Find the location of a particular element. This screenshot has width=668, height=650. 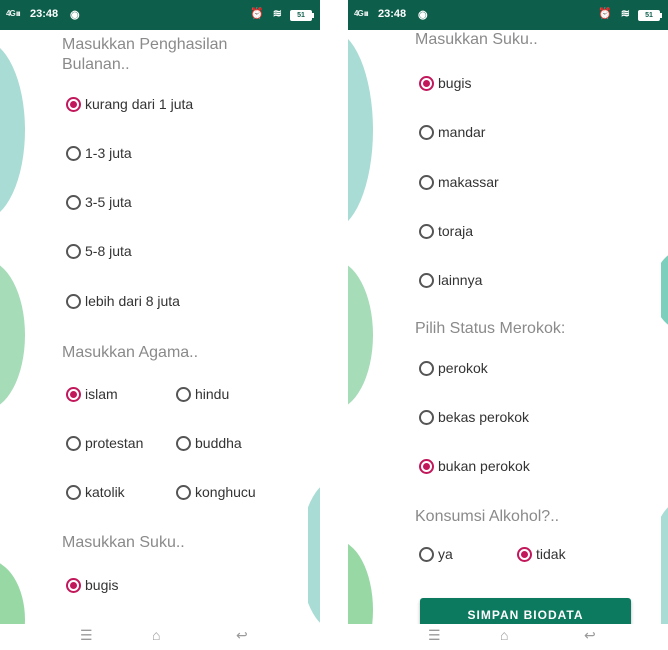

radio-alcohol-tidak: tidak is located at coordinates (541, 554).